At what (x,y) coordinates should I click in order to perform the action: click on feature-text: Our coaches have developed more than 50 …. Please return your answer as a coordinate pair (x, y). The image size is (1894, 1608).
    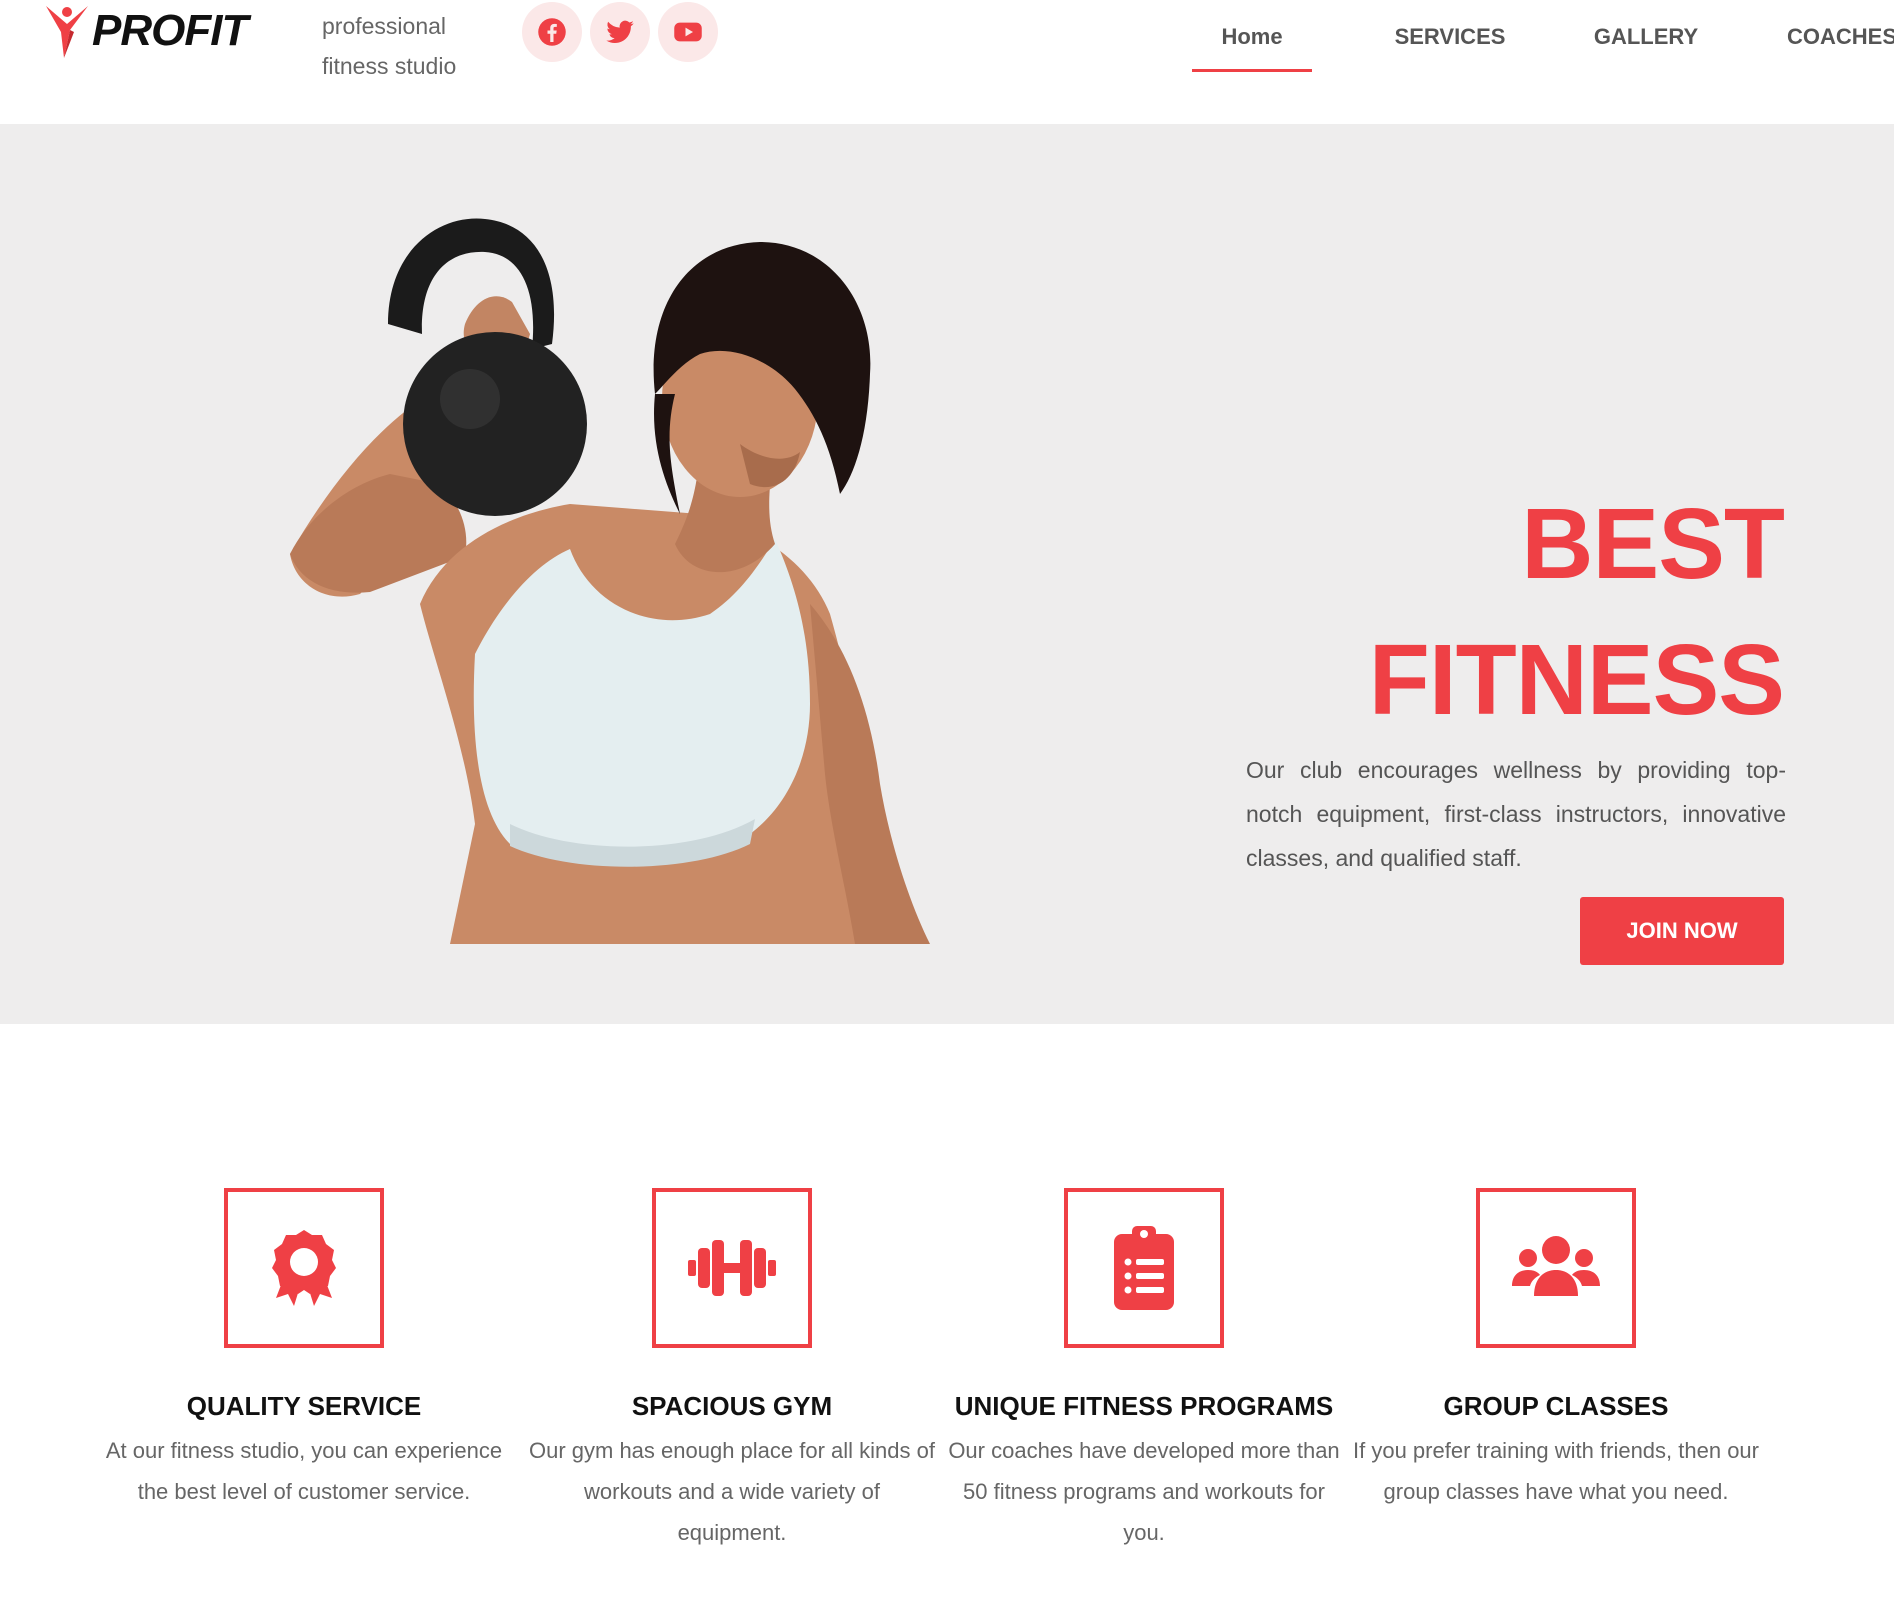
    Looking at the image, I should click on (1144, 1491).